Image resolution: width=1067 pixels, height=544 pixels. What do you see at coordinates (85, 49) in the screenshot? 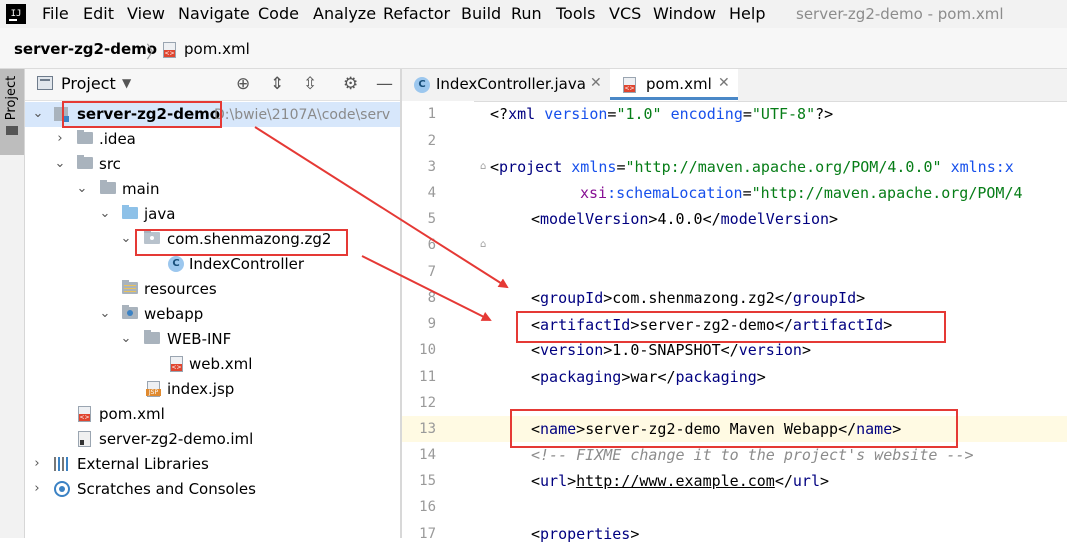
I see `breadcrumb-project: server-zg2-demo` at bounding box center [85, 49].